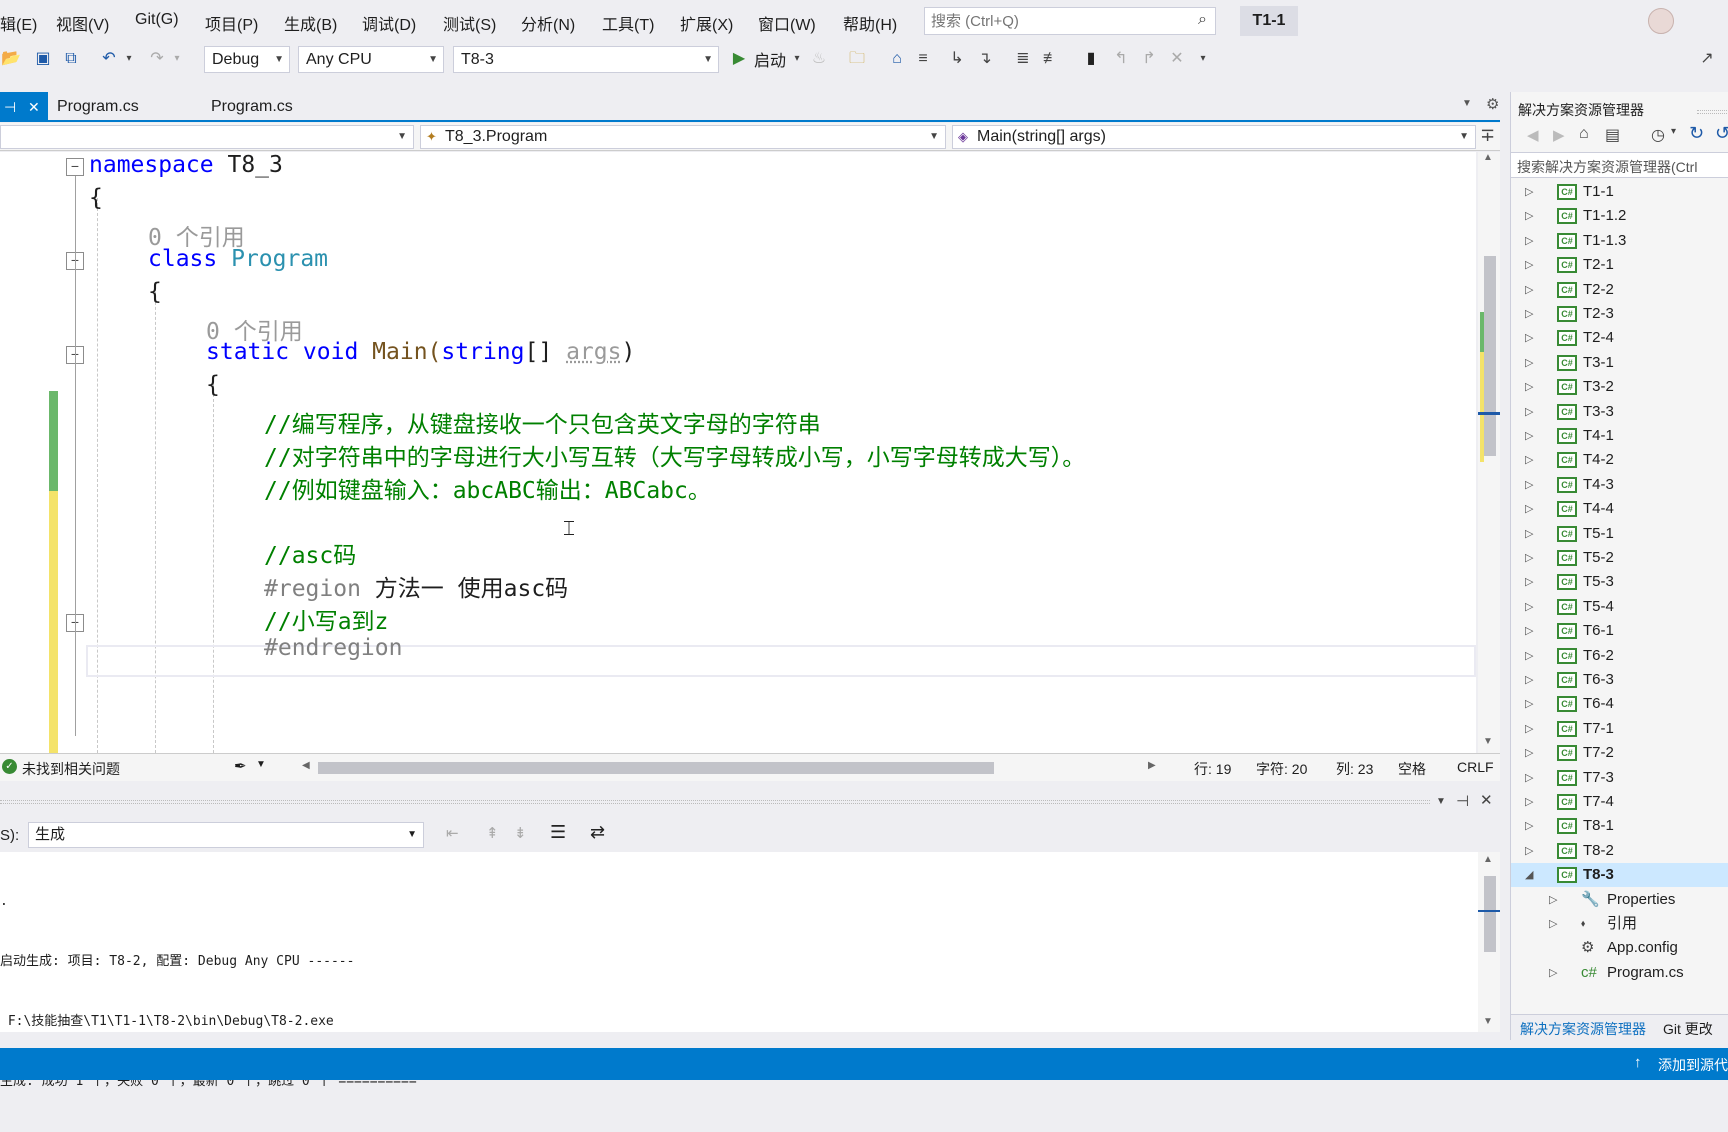  Describe the element at coordinates (1619, 387) in the screenshot. I see `tree-item-project: ▷ C# T3-2` at that location.